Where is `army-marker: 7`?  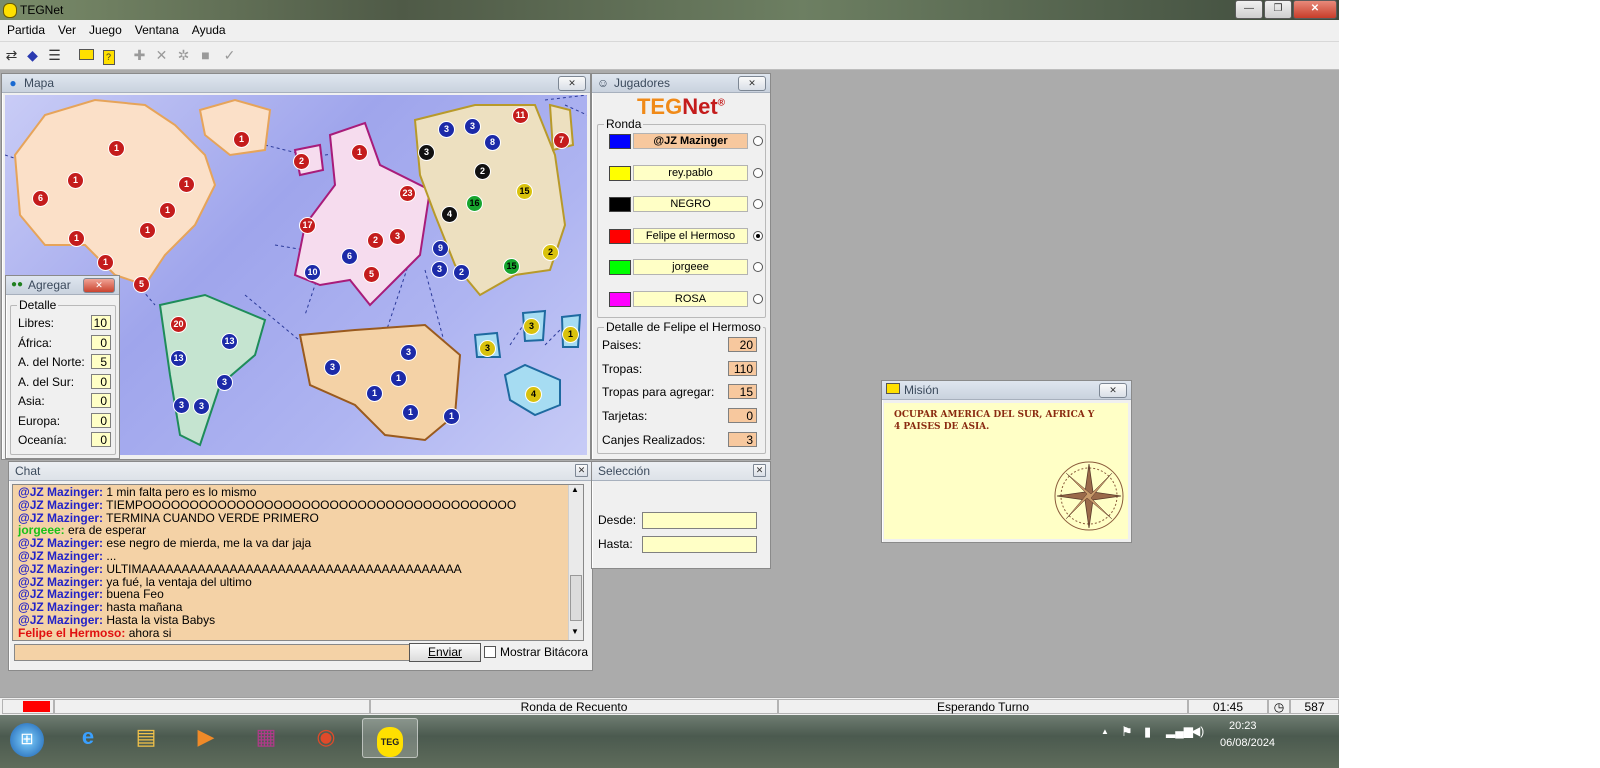 army-marker: 7 is located at coordinates (561, 140).